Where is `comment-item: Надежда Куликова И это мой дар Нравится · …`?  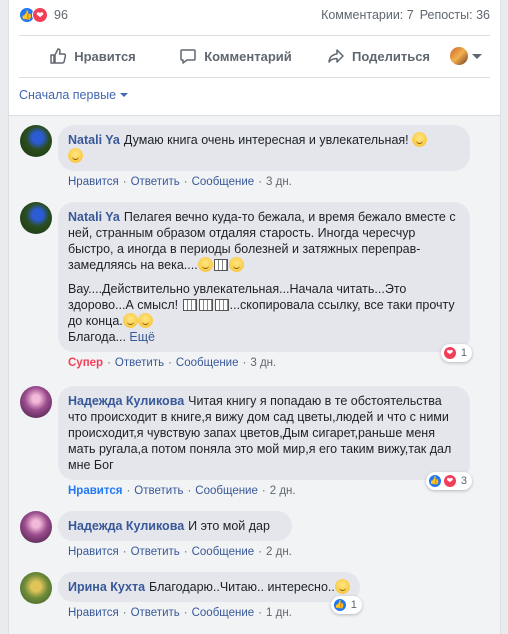 comment-item: Надежда Куликова И это мой дар Нравится · … is located at coordinates (156, 534).